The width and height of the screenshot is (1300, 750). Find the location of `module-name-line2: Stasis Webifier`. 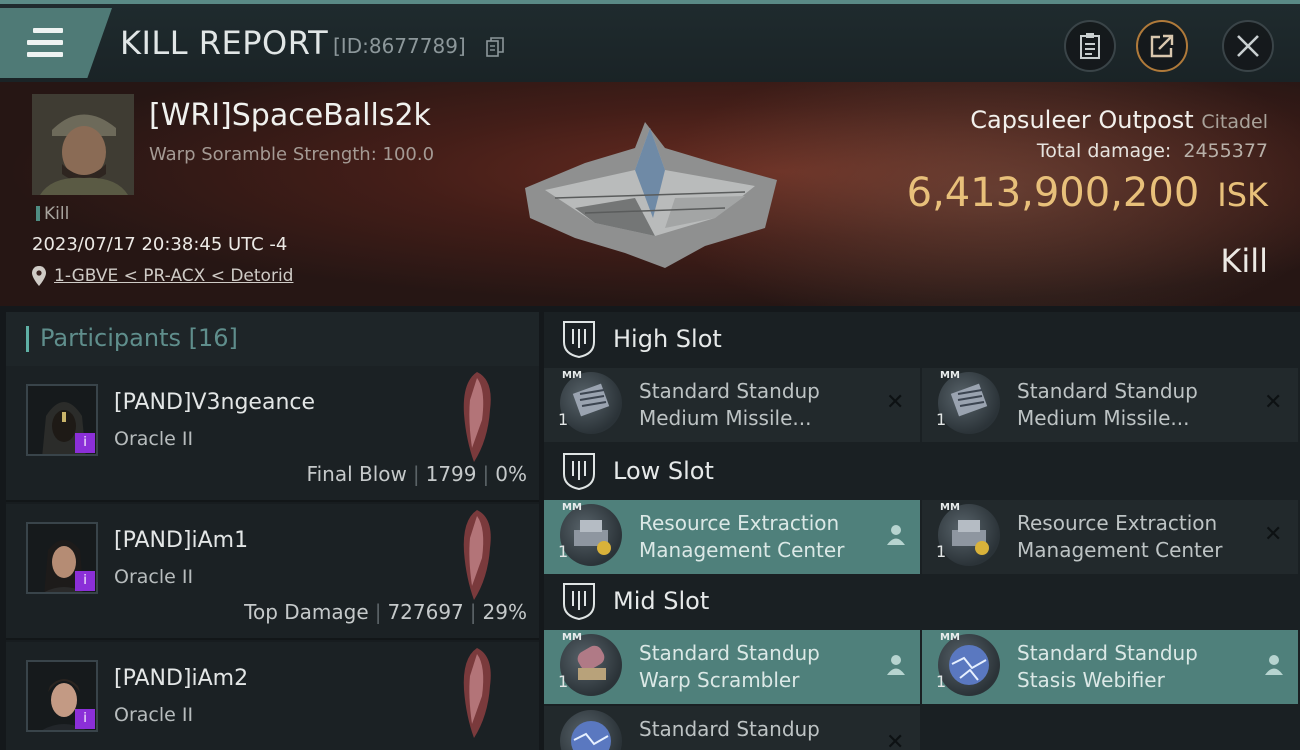

module-name-line2: Stasis Webifier is located at coordinates (1091, 680).